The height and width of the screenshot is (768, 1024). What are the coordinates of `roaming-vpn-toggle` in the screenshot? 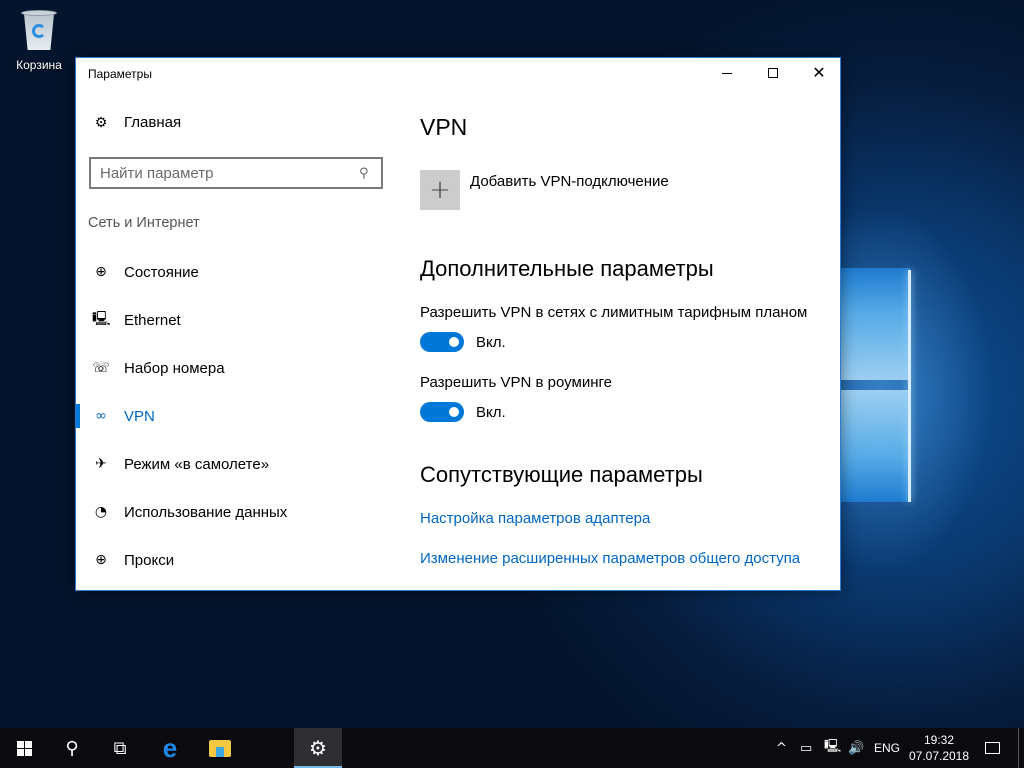 It's located at (442, 412).